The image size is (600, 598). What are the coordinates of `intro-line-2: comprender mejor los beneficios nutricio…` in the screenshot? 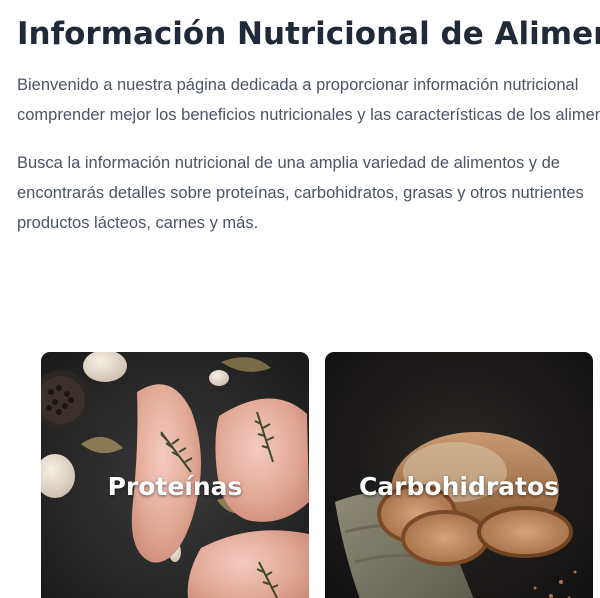 It's located at (308, 115).